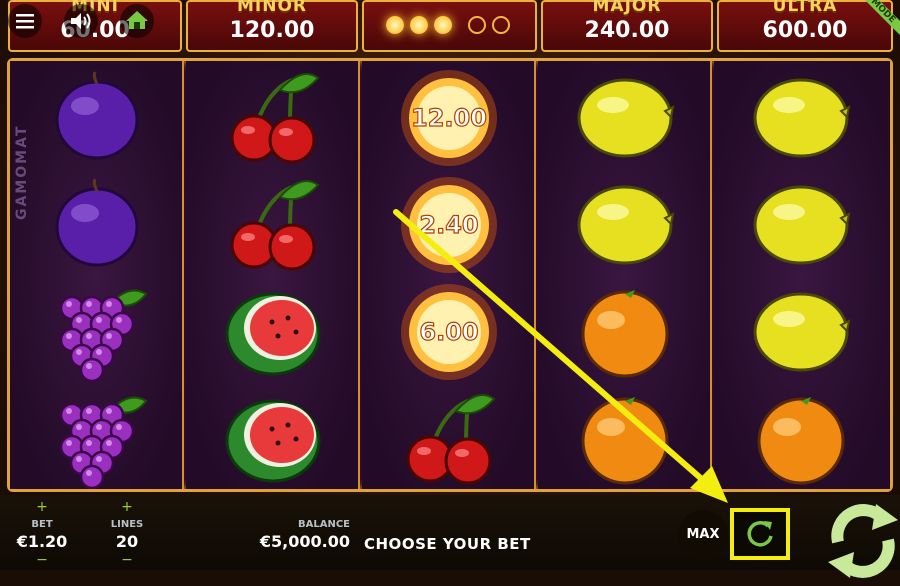 The image size is (900, 586). I want to click on bet-label: BET, so click(42, 524).